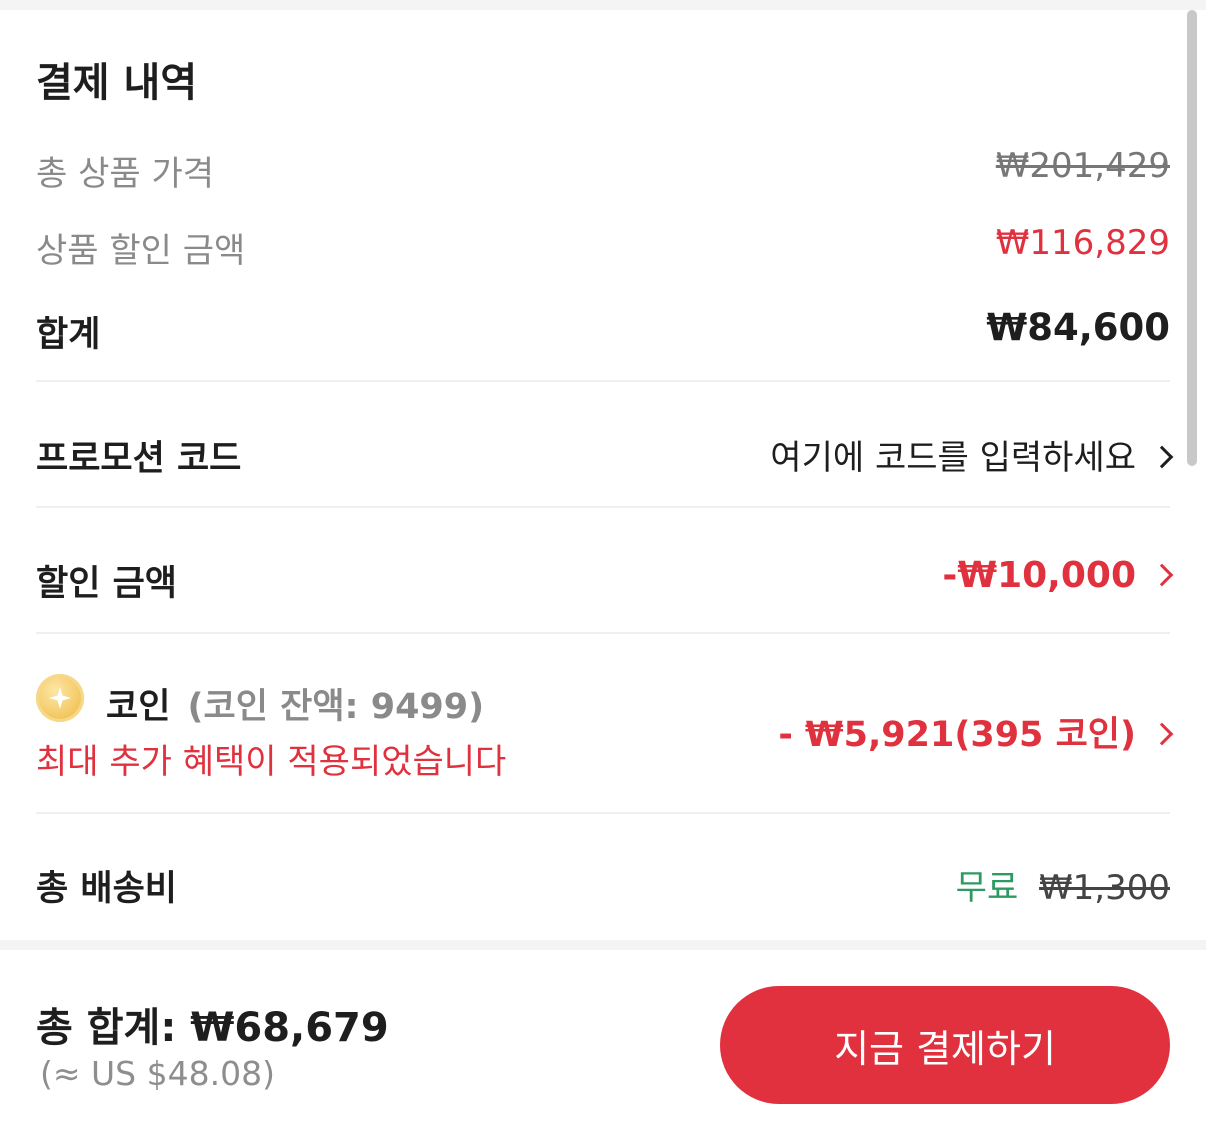 Image resolution: width=1206 pixels, height=1141 pixels. What do you see at coordinates (141, 251) in the screenshot?
I see `product-discount-label: 상품 할인 금액` at bounding box center [141, 251].